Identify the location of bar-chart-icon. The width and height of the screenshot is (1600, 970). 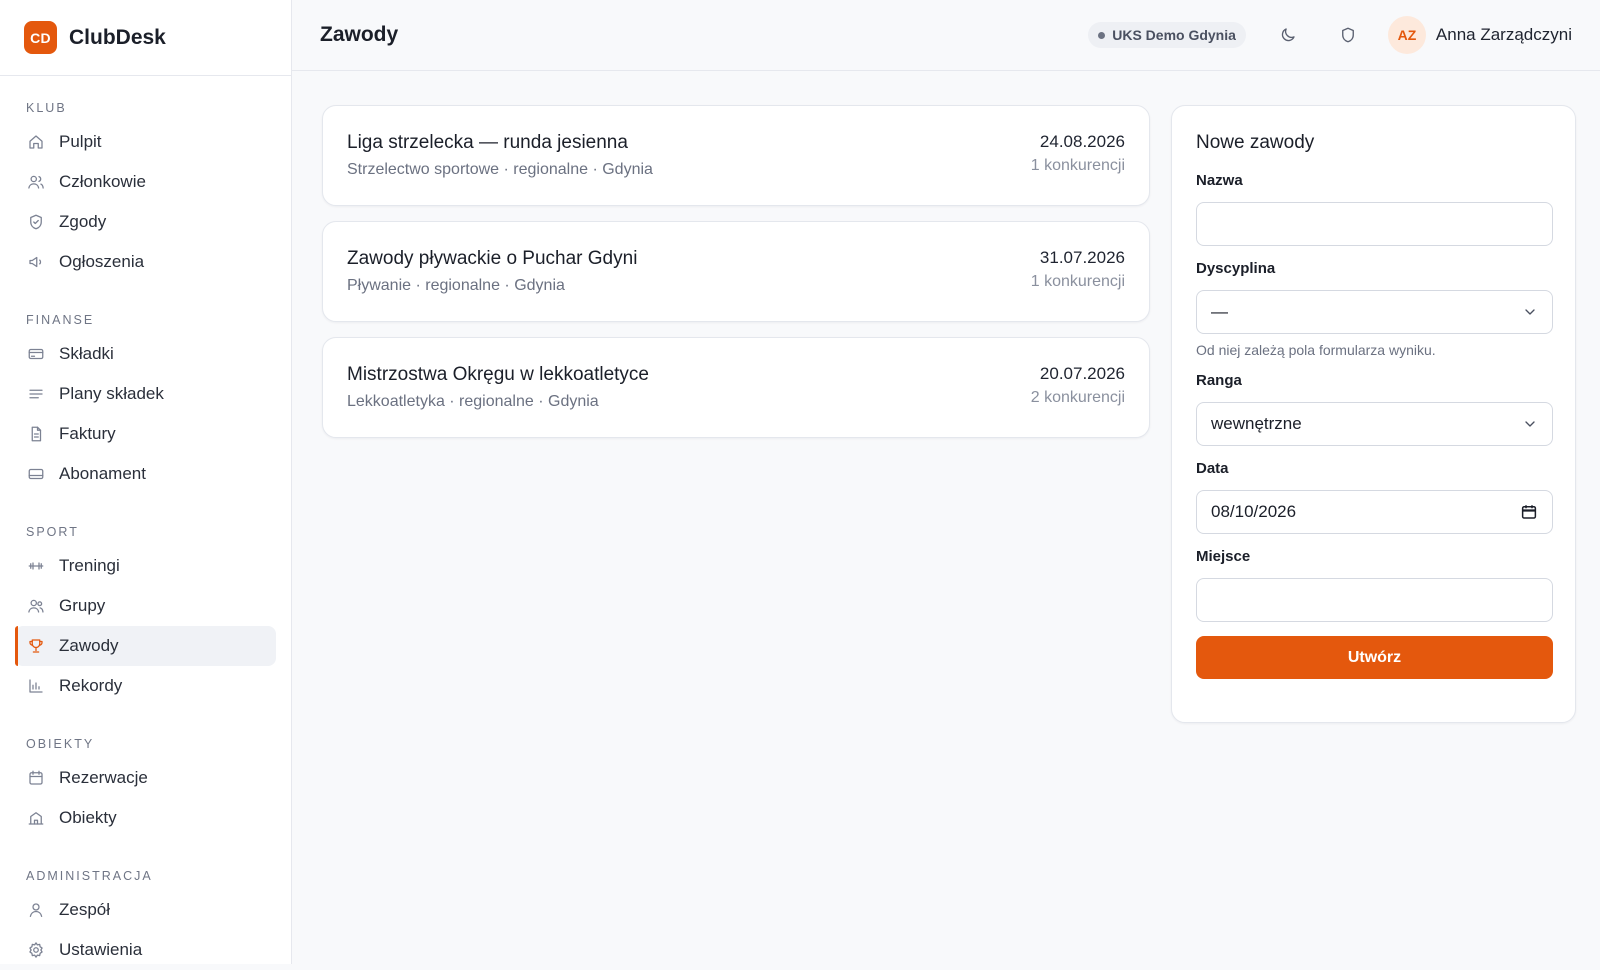
(36, 686).